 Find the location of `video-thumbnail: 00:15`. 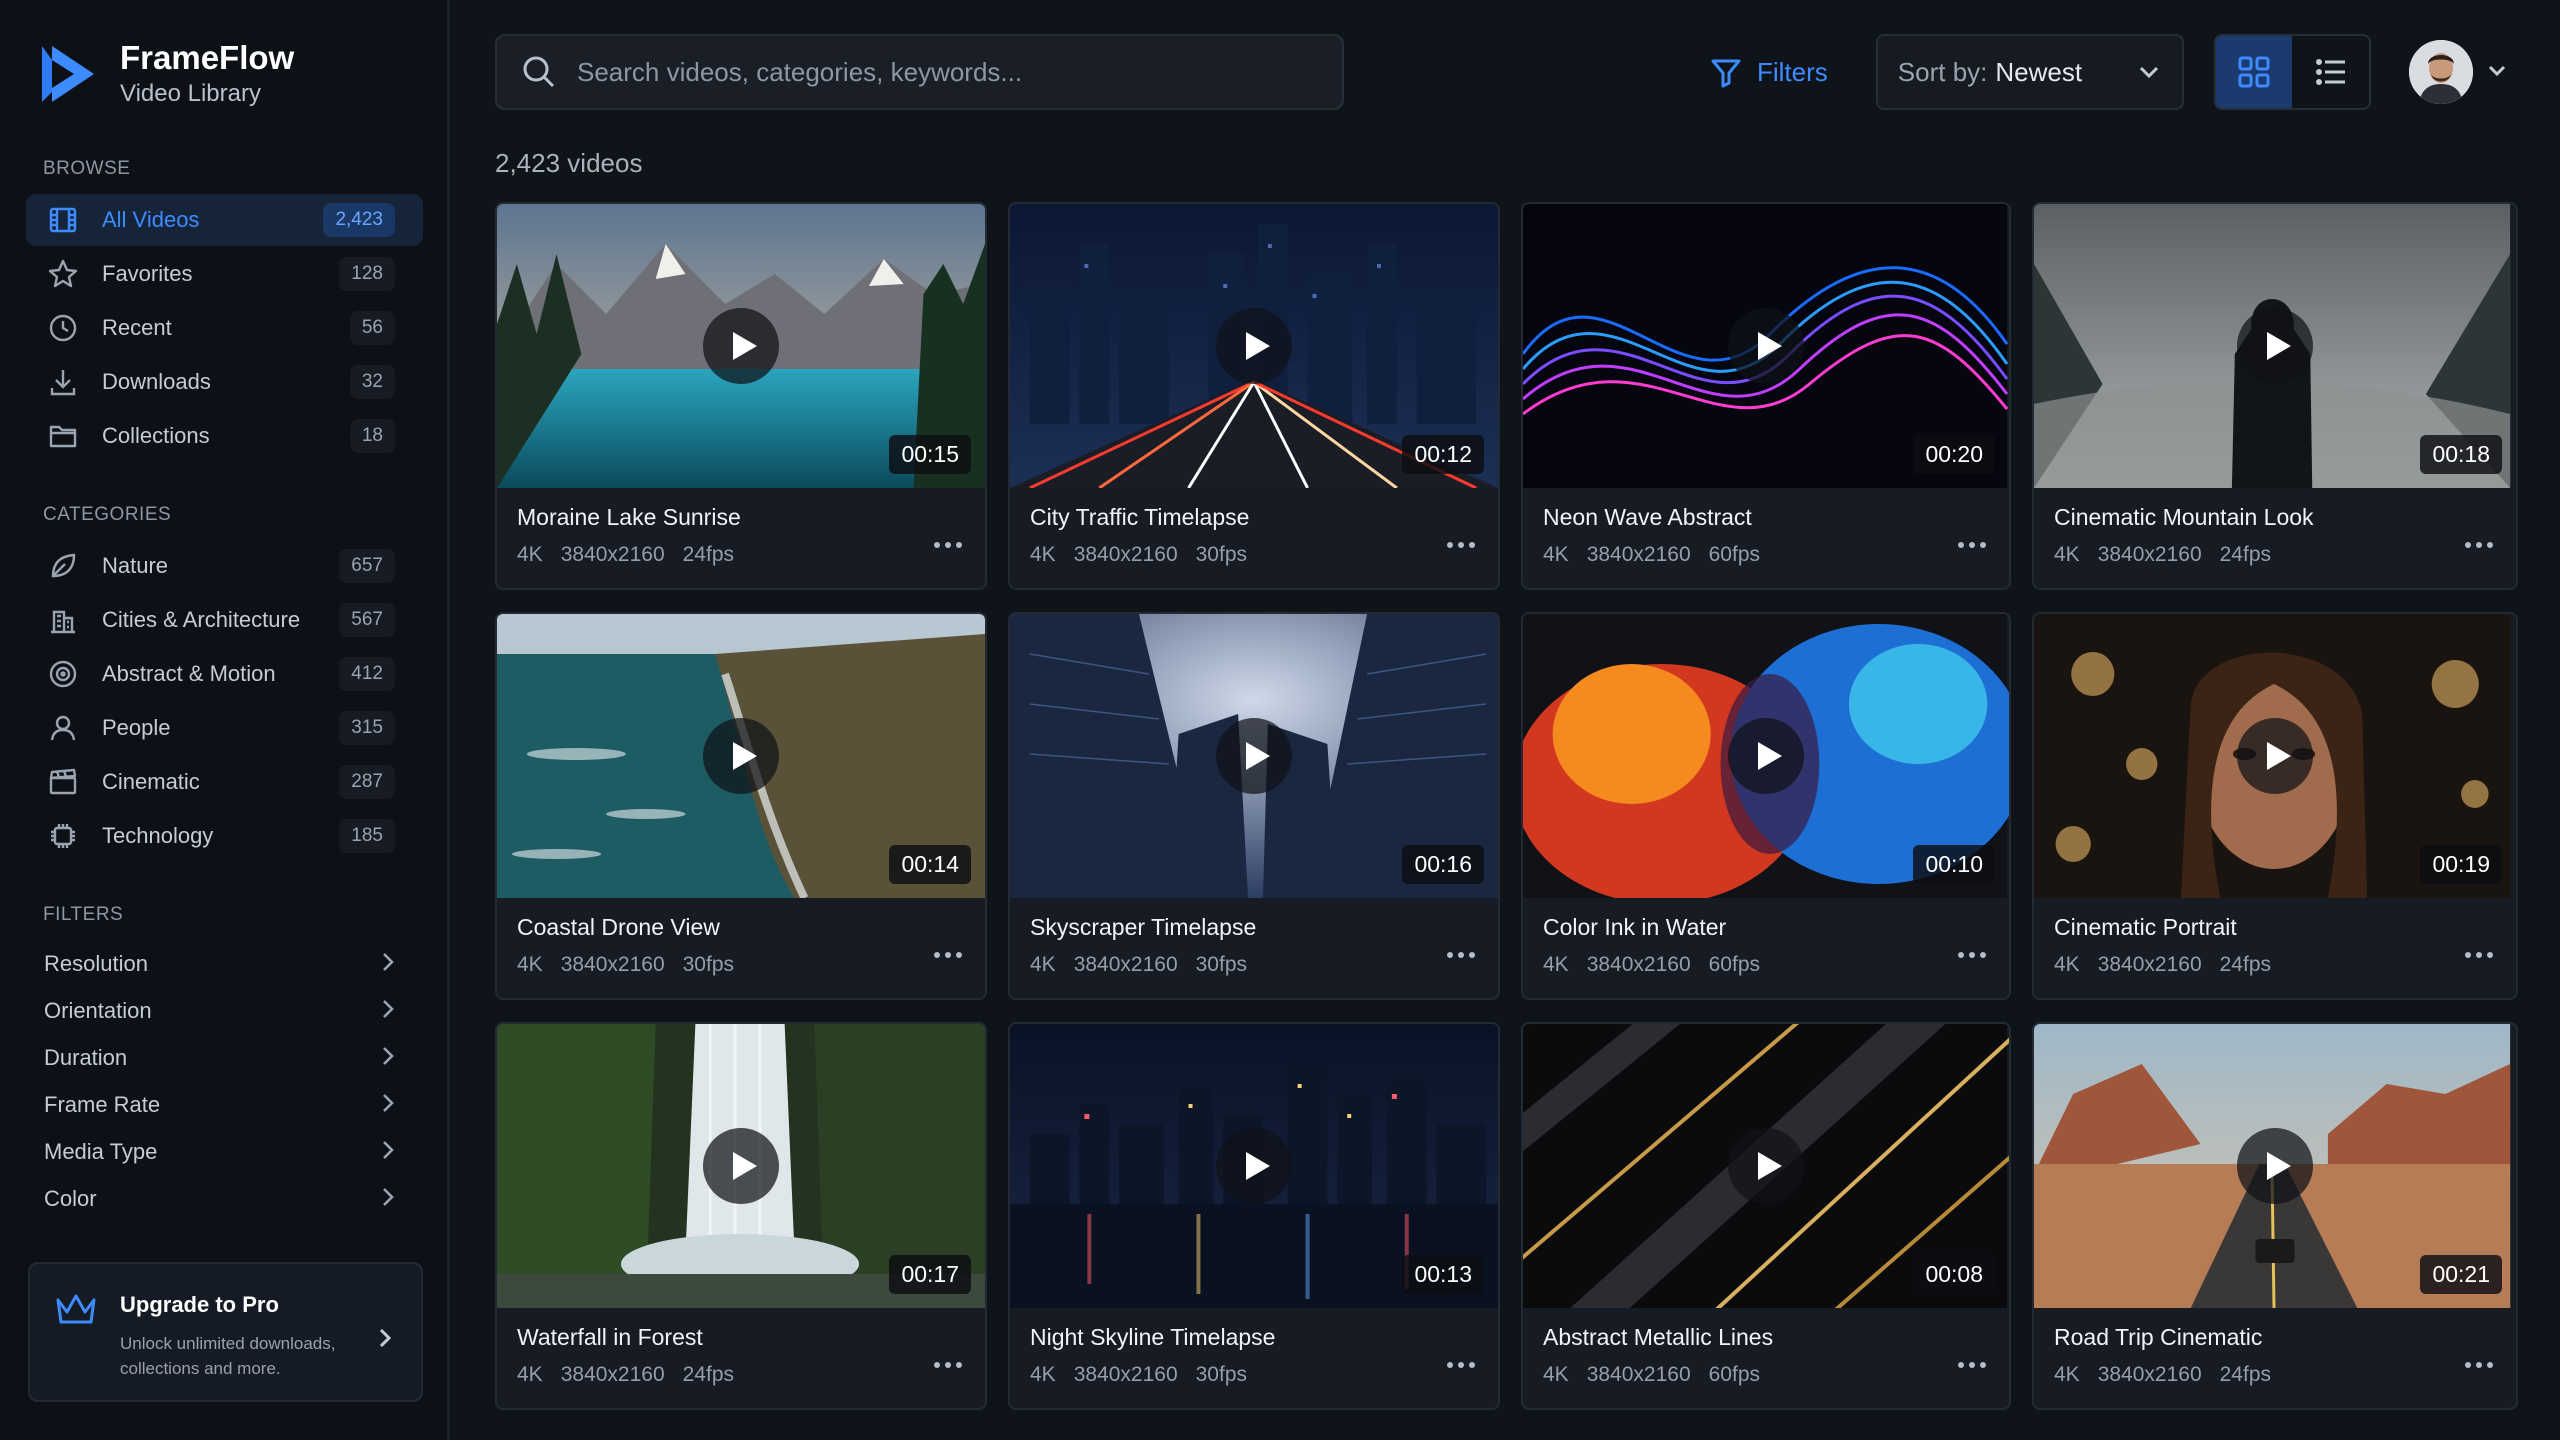

video-thumbnail: 00:15 is located at coordinates (741, 346).